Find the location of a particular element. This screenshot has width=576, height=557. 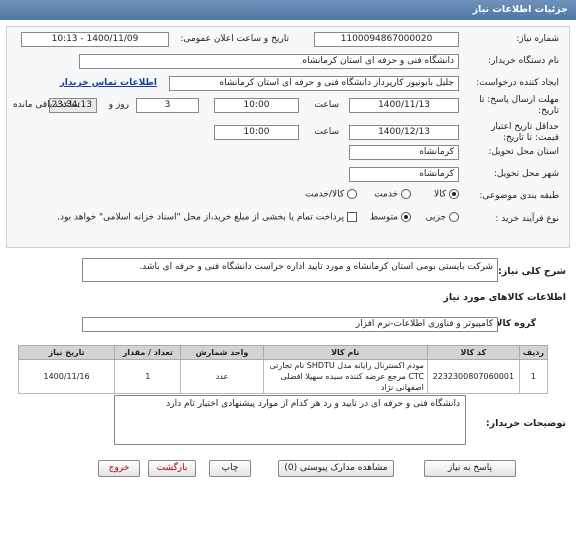

row-index: 1 is located at coordinates (533, 376).